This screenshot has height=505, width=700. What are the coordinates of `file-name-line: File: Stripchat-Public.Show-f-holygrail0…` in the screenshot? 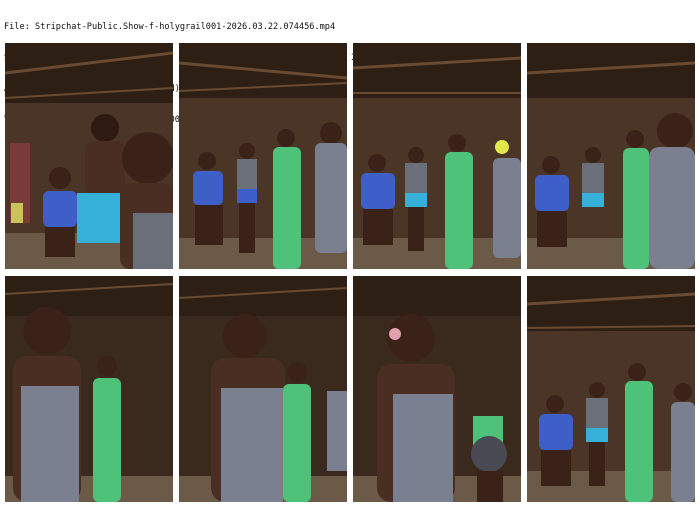 It's located at (170, 26).